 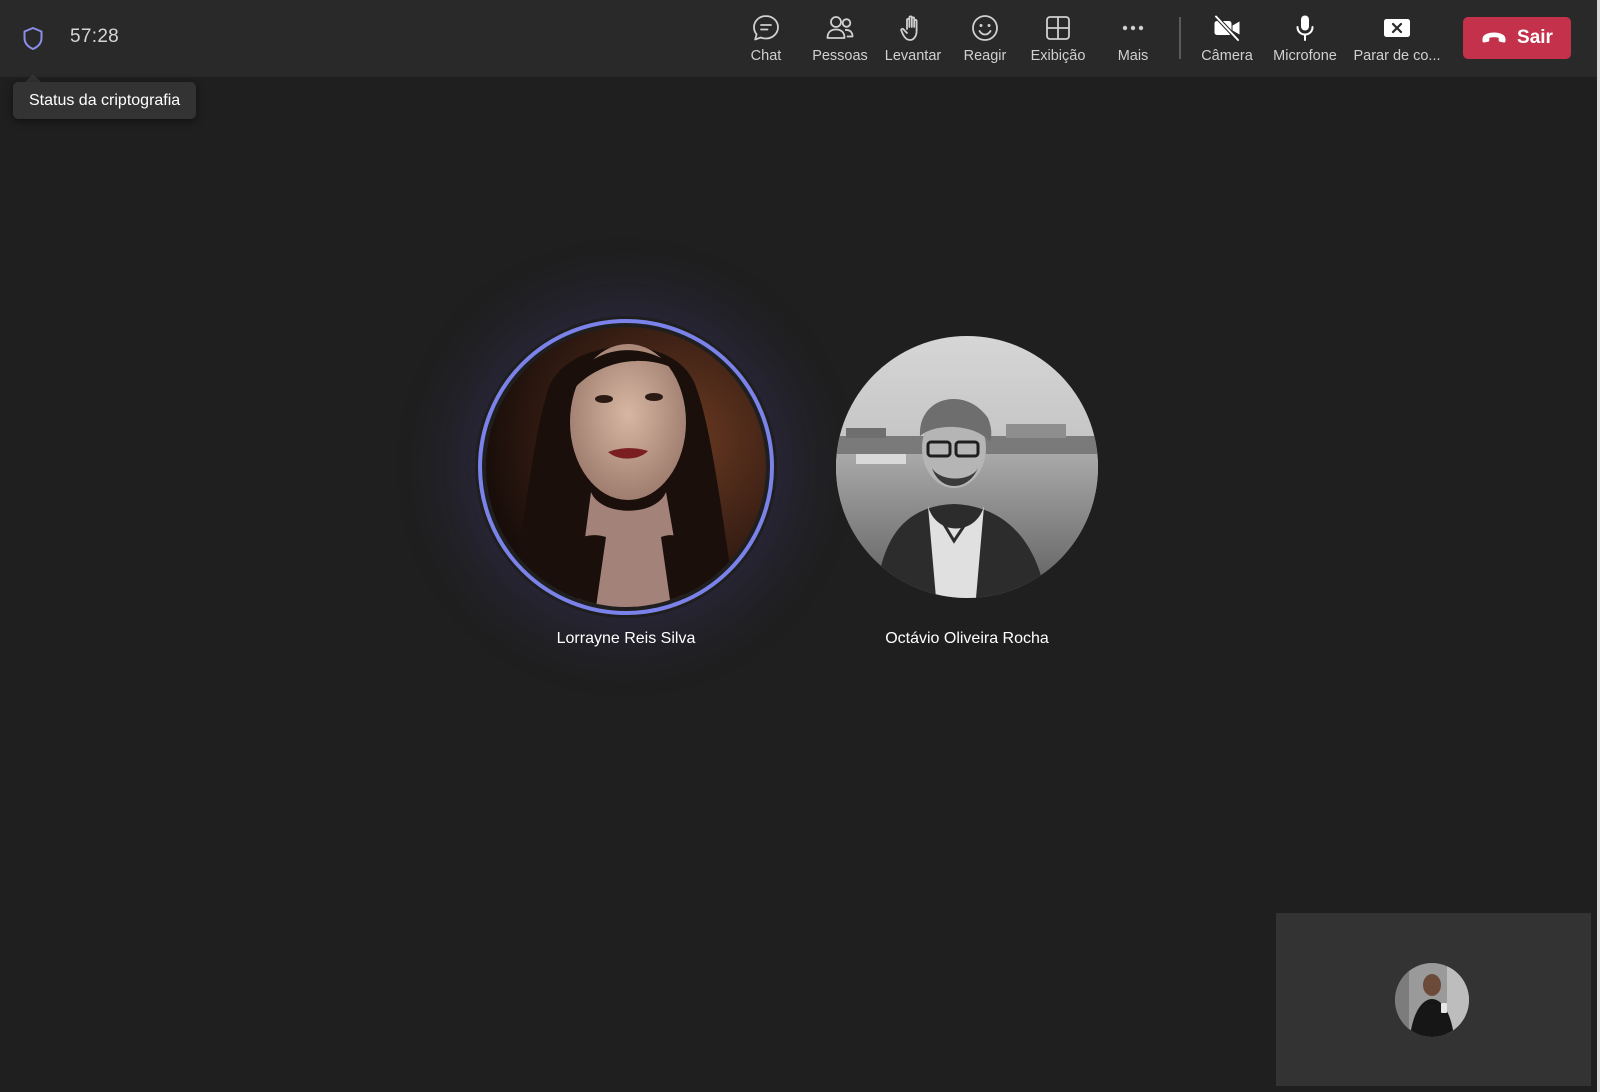 I want to click on grid-view-icon, so click(x=1058, y=28).